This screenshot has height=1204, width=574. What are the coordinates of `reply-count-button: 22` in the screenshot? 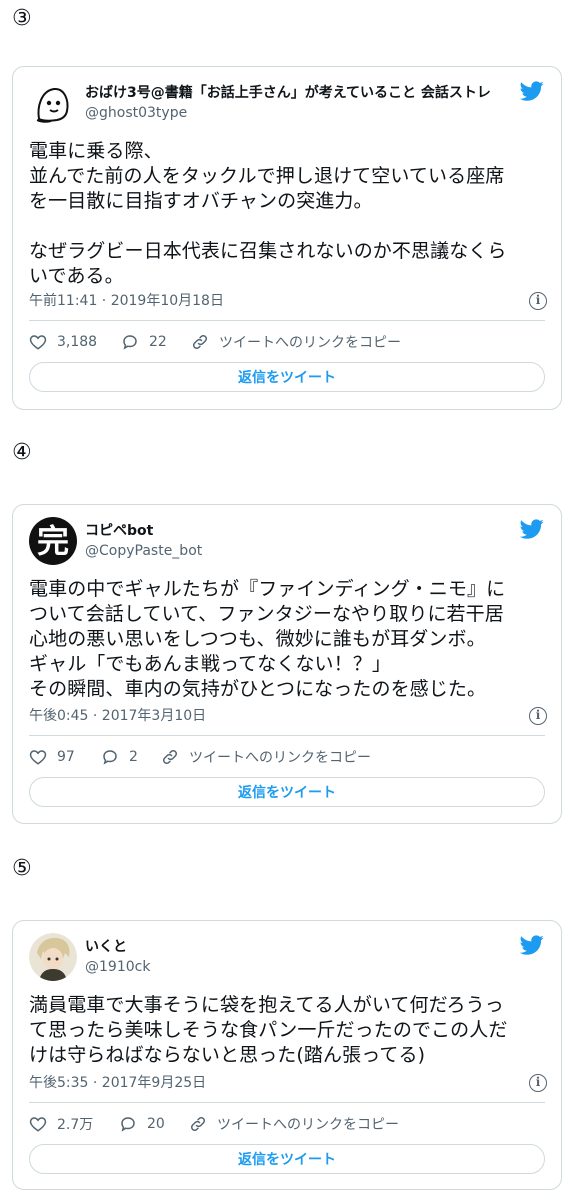 It's located at (144, 342).